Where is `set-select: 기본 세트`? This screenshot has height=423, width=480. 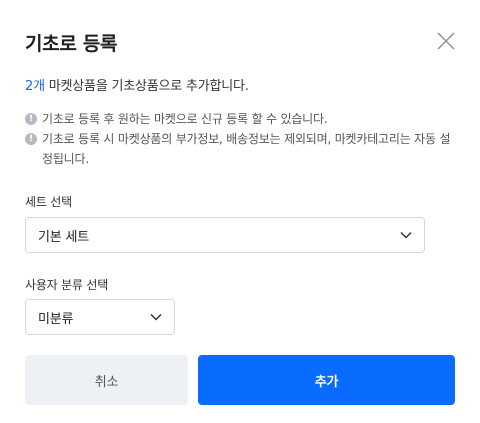
set-select: 기본 세트 is located at coordinates (225, 235).